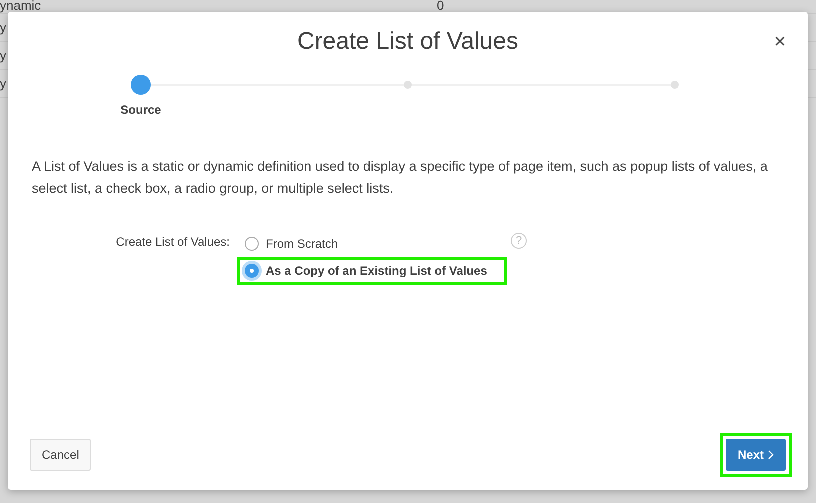 Image resolution: width=816 pixels, height=503 pixels. Describe the element at coordinates (173, 242) in the screenshot. I see `field-label: Create List of Values:` at that location.